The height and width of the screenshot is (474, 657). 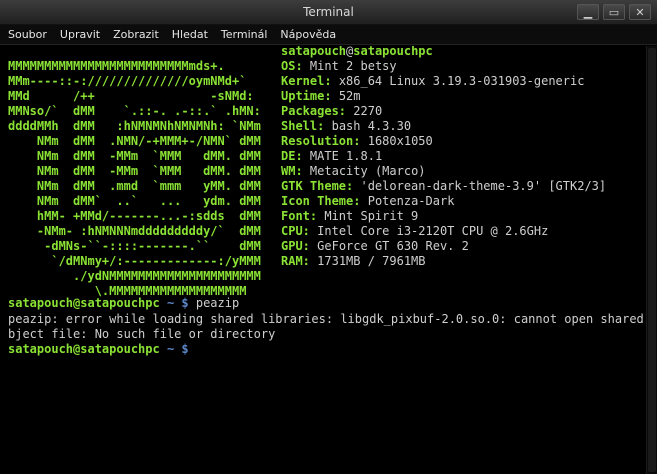 I want to click on ascii-art-line: NMm dMM .NMN/-+MMM+-/NMN` dMM, so click(x=134, y=141).